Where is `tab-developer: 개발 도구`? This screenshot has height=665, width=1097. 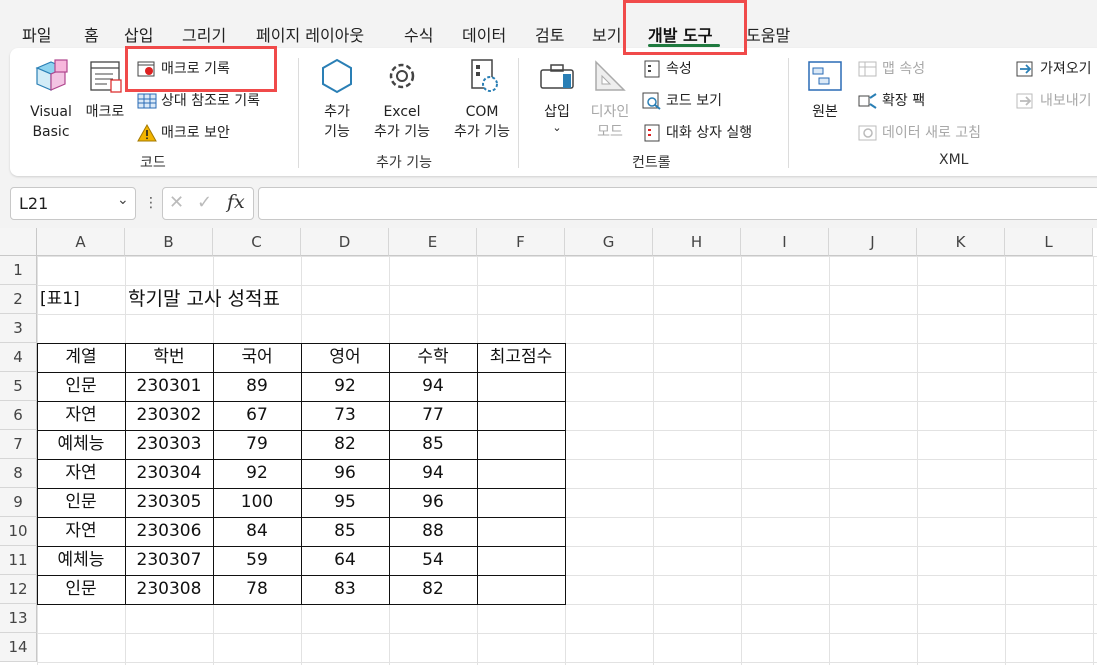
tab-developer: 개발 도구 is located at coordinates (680, 34).